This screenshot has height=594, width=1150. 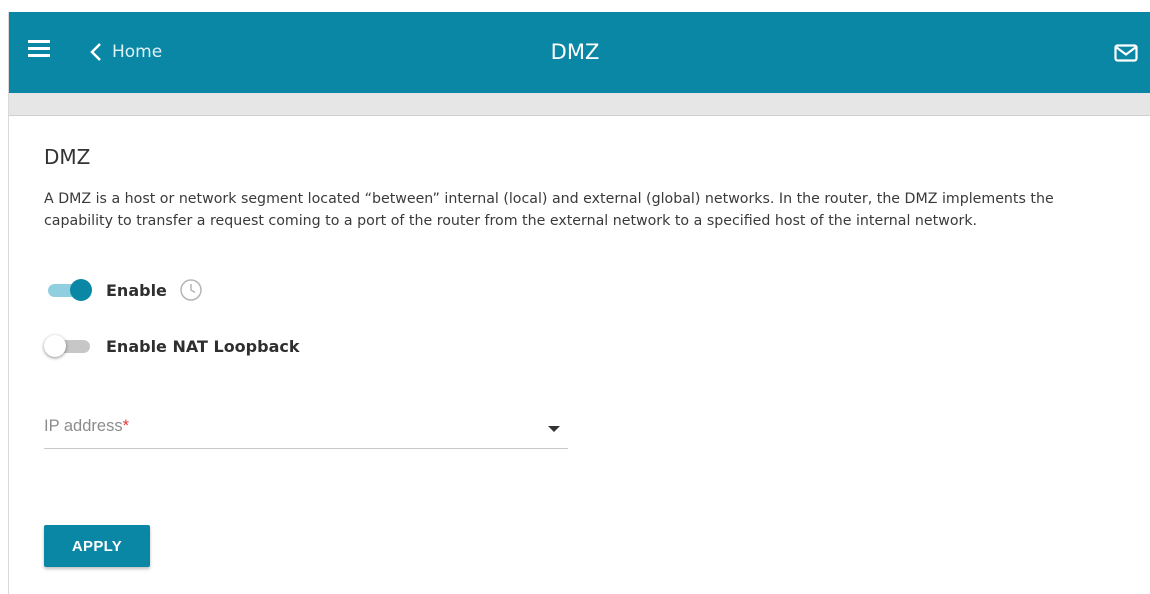 I want to click on clock-icon, so click(x=191, y=290).